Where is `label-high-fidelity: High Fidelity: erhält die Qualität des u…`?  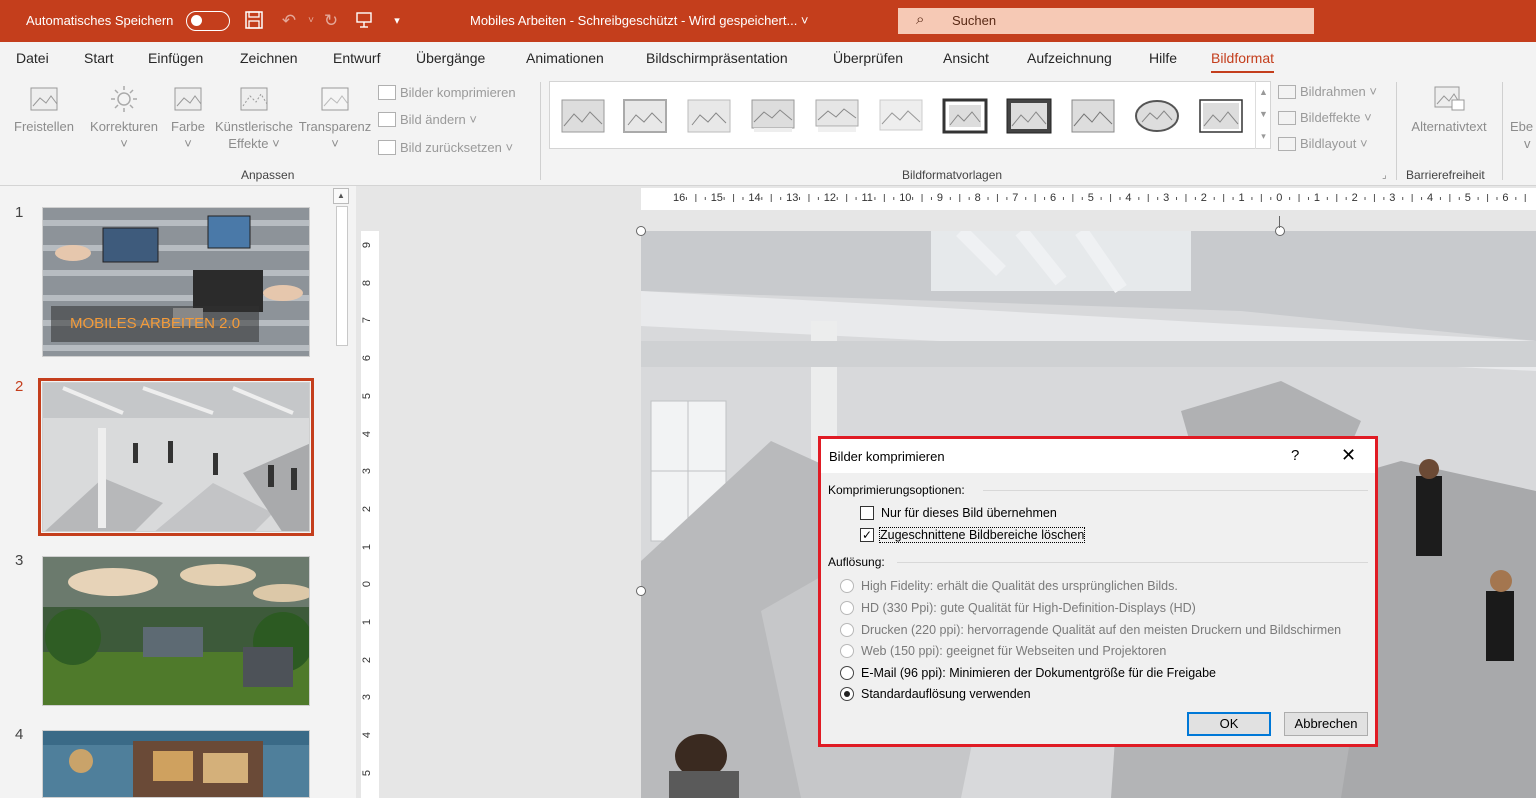
label-high-fidelity: High Fidelity: erhält die Qualität des u… is located at coordinates (1019, 586).